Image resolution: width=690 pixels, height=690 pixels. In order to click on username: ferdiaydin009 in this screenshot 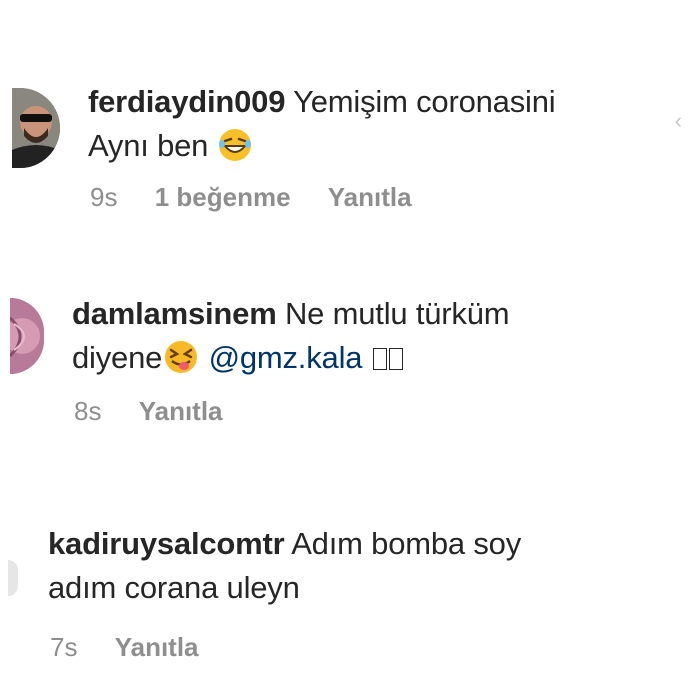, I will do `click(186, 101)`.